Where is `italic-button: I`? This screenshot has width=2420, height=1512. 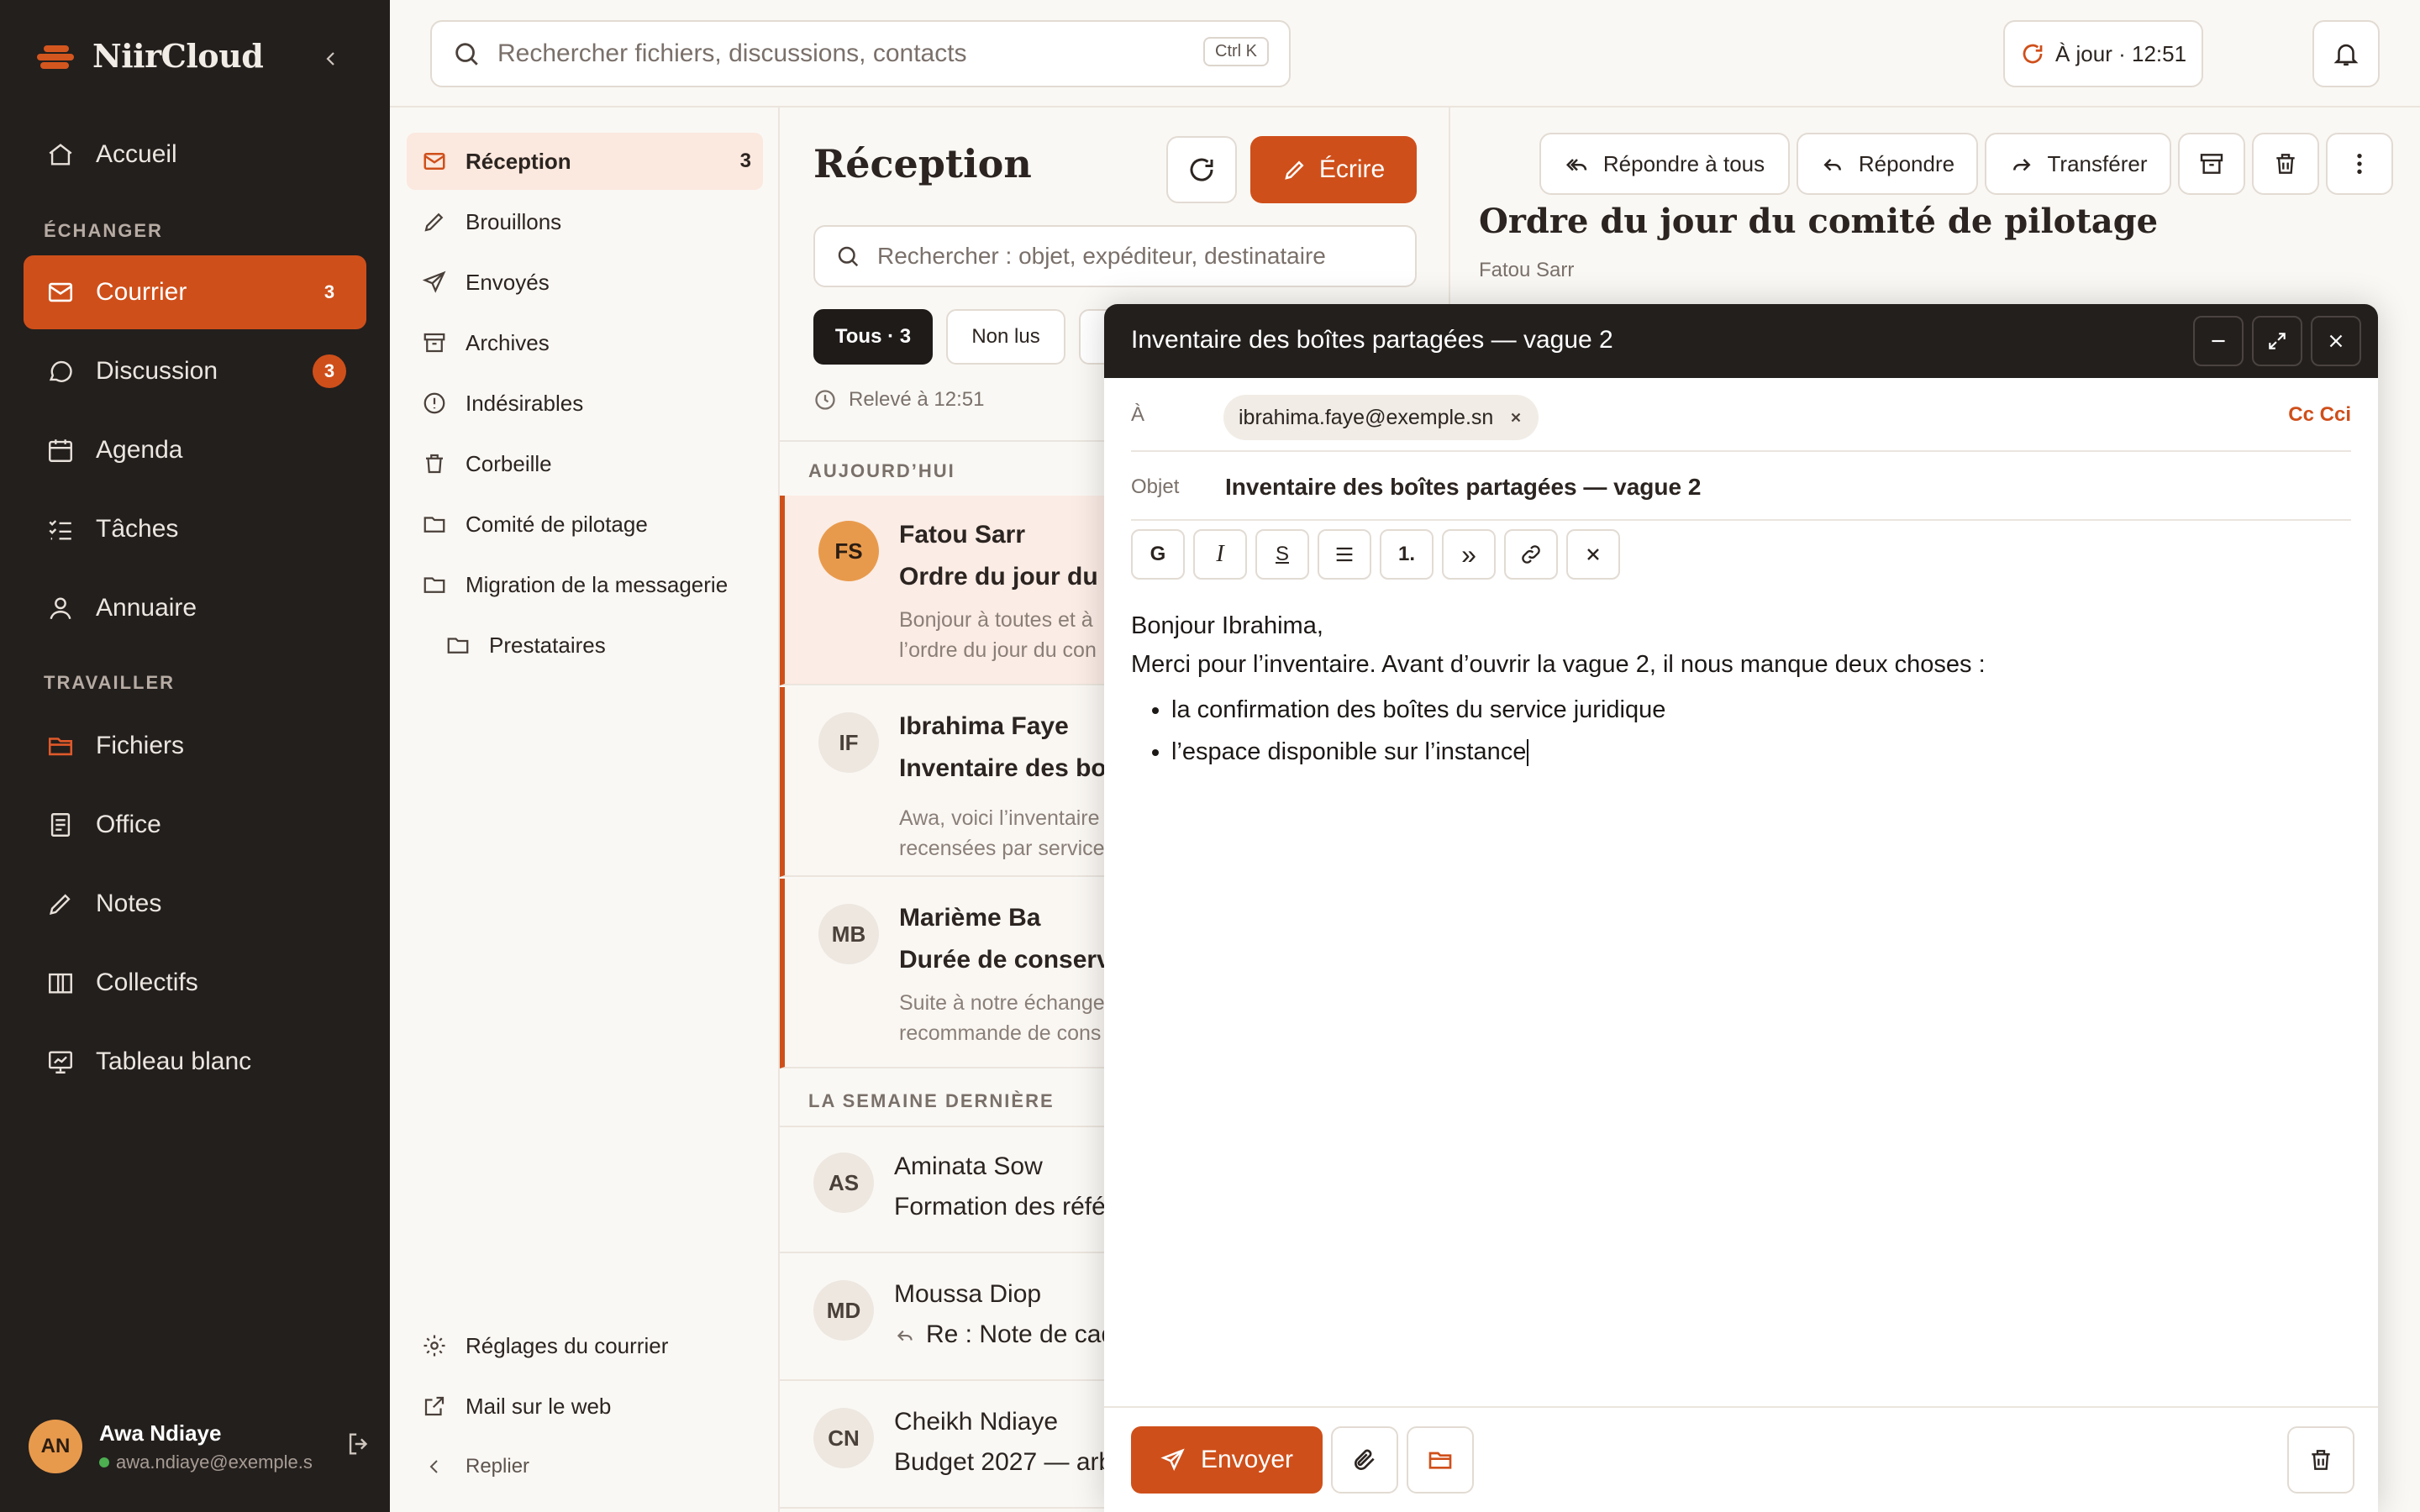
italic-button: I is located at coordinates (1220, 554).